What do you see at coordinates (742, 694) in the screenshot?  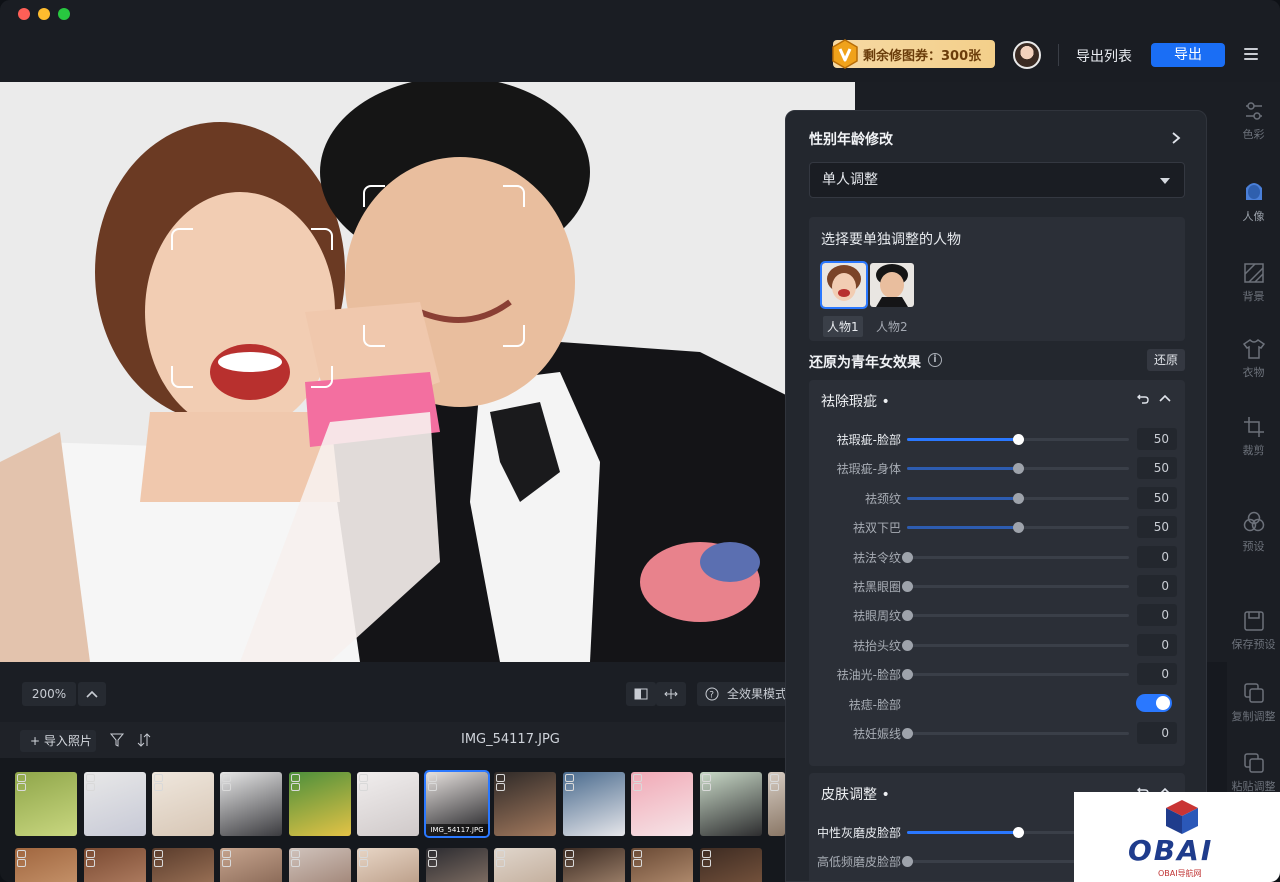 I see `effect-mode-button: ? 全效果模式` at bounding box center [742, 694].